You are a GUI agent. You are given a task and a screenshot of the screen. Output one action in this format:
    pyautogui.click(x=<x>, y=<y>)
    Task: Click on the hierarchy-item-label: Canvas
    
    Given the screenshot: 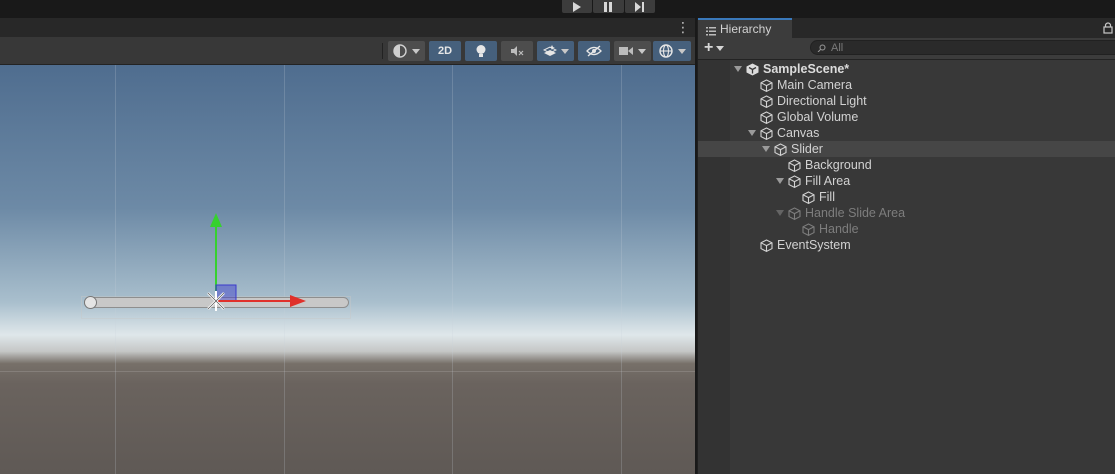 What is the action you would take?
    pyautogui.click(x=798, y=133)
    